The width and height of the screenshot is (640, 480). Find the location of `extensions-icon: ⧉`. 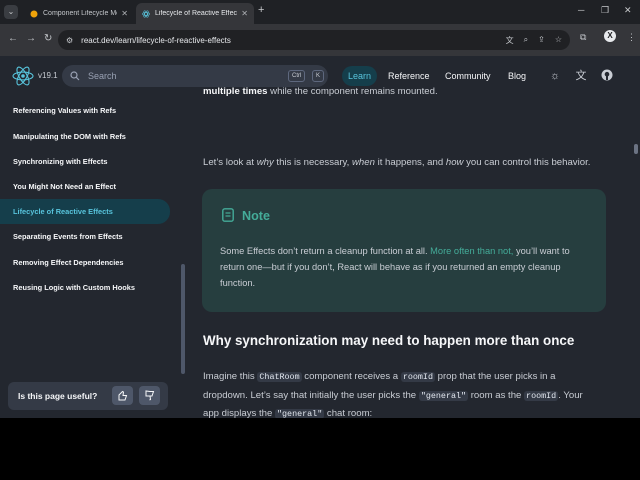

extensions-icon: ⧉ is located at coordinates (583, 37).